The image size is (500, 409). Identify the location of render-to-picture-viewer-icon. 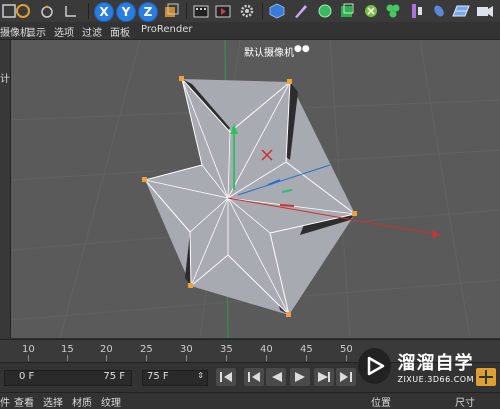
(223, 11).